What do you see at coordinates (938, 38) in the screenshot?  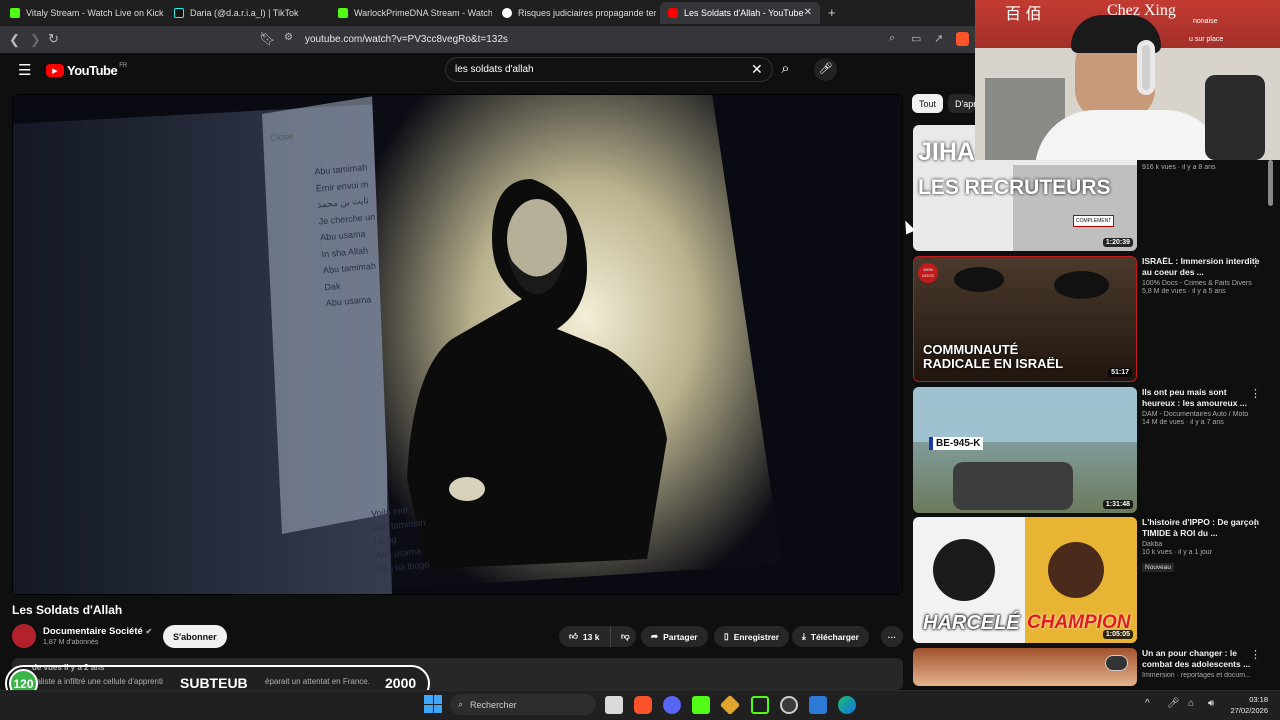 I see `share-page-icon: ↗` at bounding box center [938, 38].